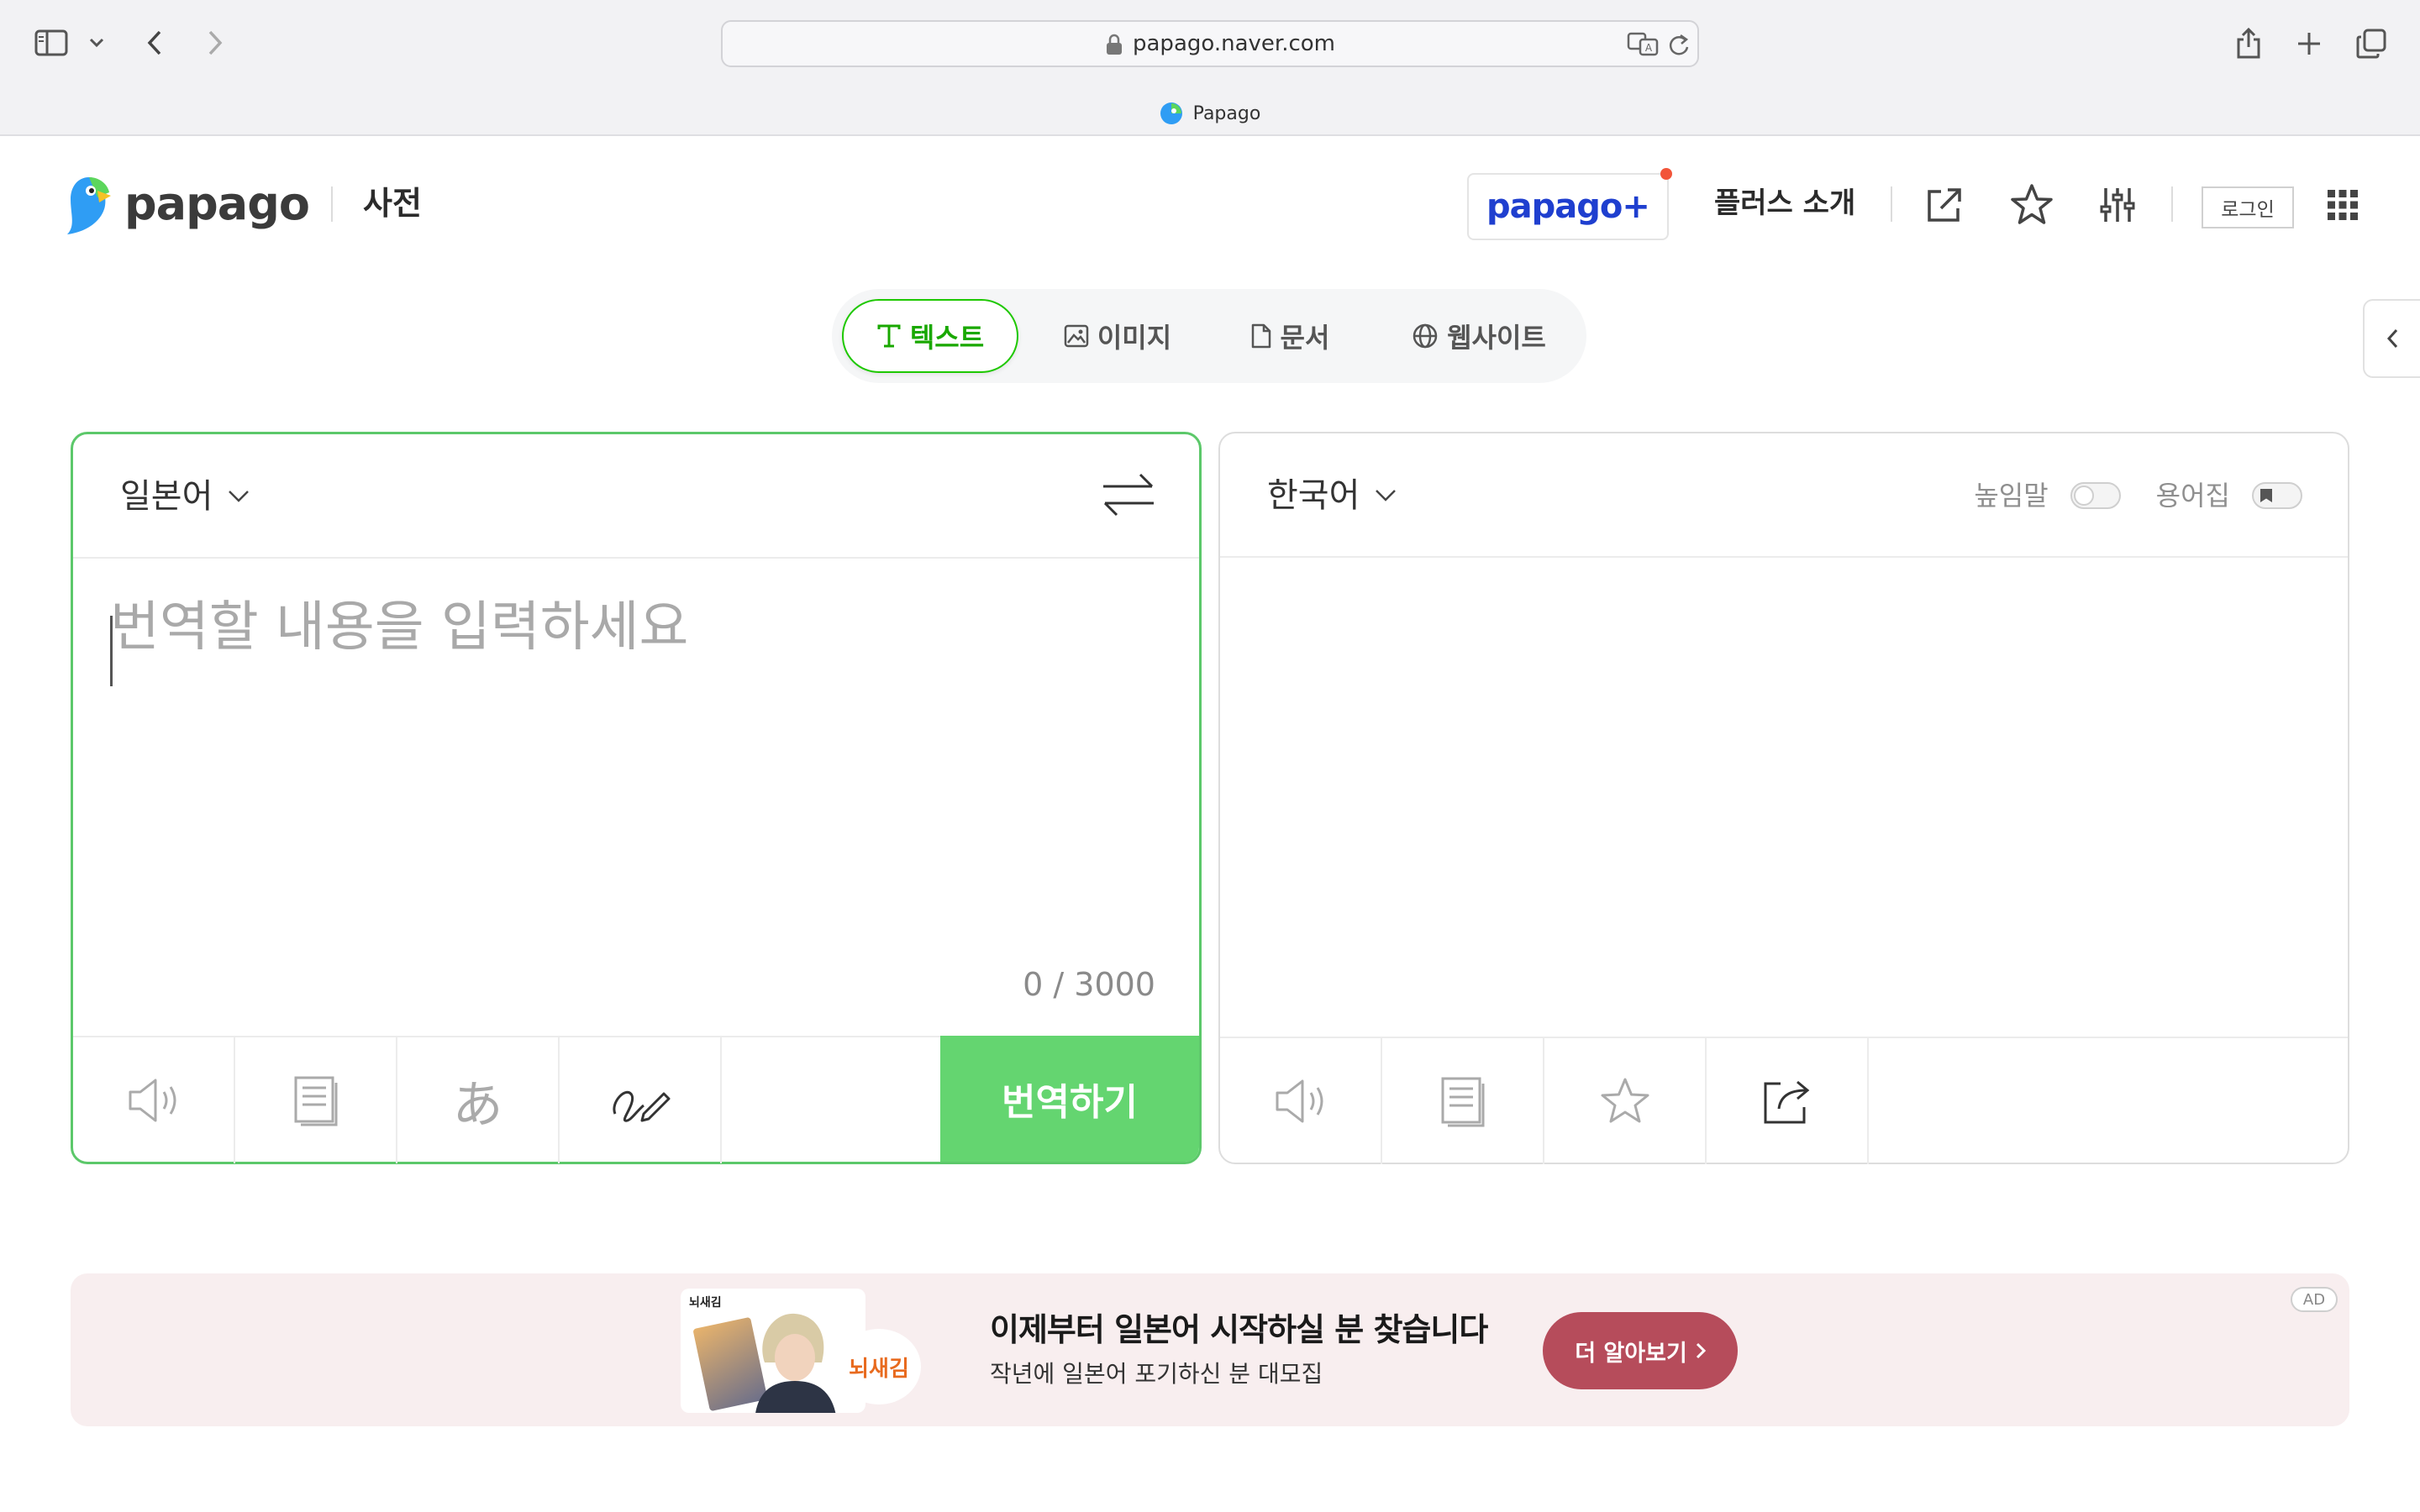  Describe the element at coordinates (795, 1363) in the screenshot. I see `ad-person-graphic` at that location.